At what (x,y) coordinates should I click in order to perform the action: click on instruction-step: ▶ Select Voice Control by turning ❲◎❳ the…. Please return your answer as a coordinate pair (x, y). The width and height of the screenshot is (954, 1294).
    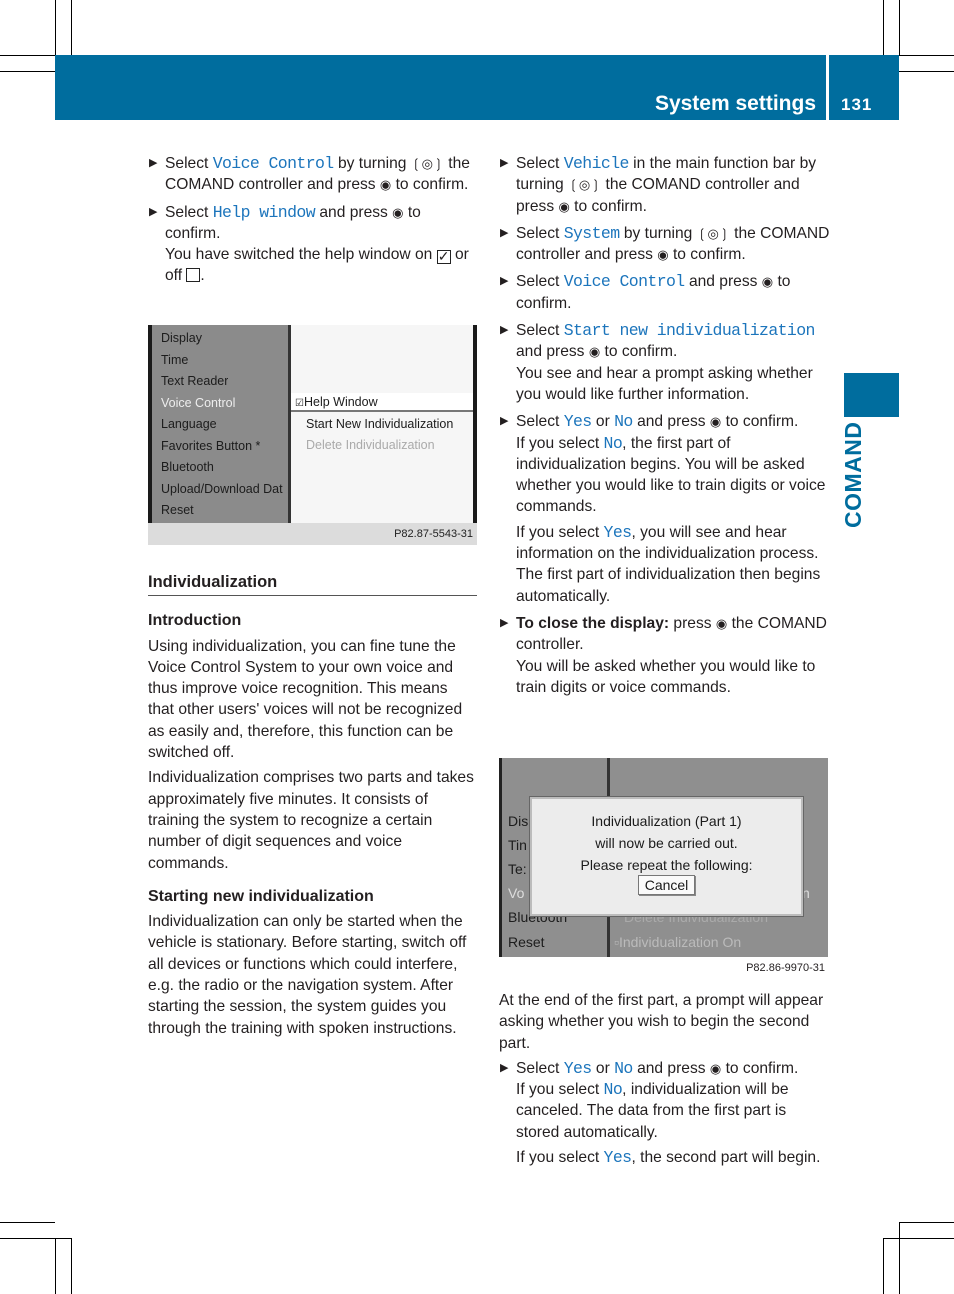
    Looking at the image, I should click on (314, 174).